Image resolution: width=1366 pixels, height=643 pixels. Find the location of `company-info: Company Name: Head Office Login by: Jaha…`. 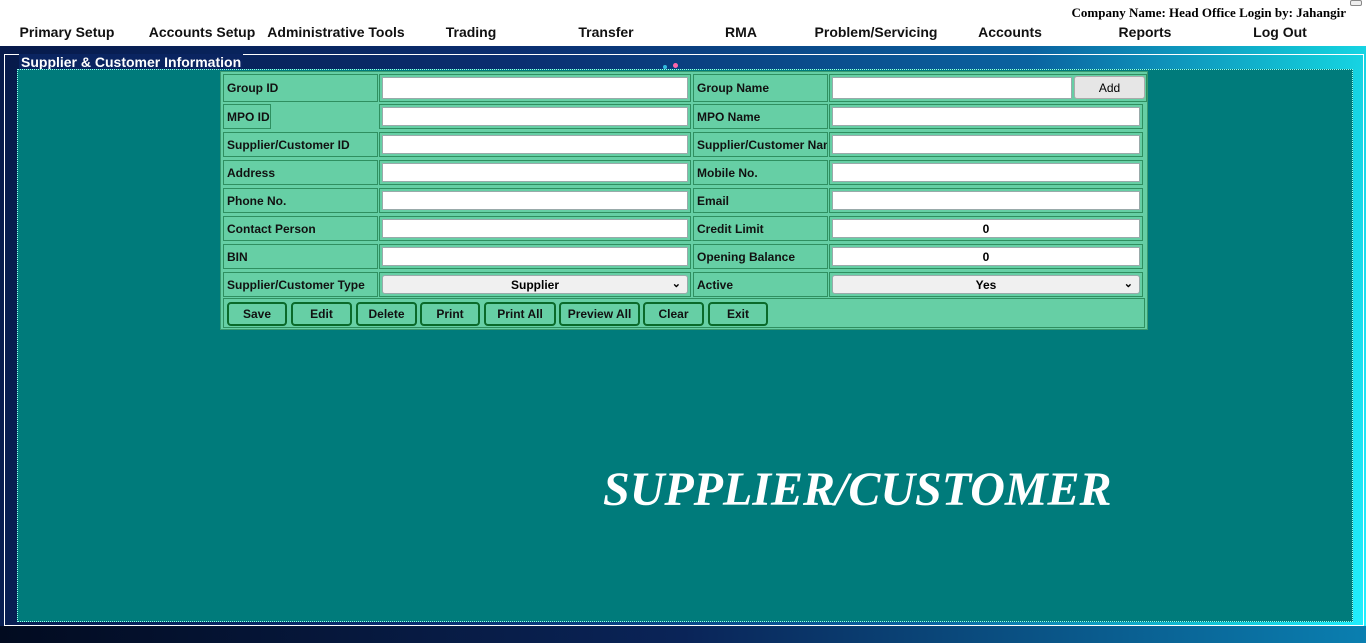

company-info: Company Name: Head Office Login by: Jaha… is located at coordinates (1208, 12).